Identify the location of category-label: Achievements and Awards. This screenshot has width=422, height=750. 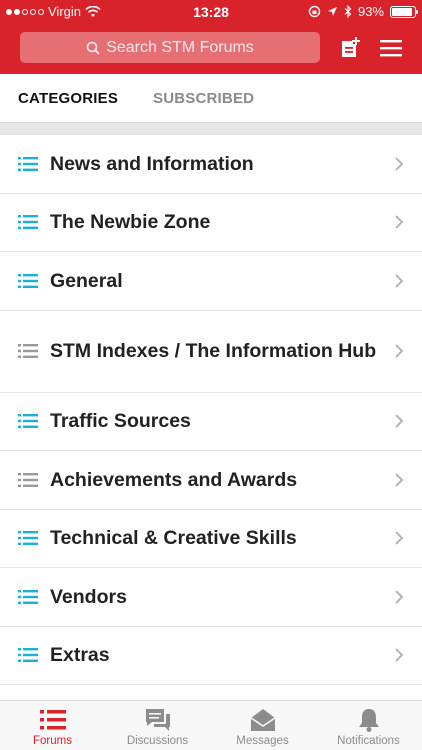
(174, 479).